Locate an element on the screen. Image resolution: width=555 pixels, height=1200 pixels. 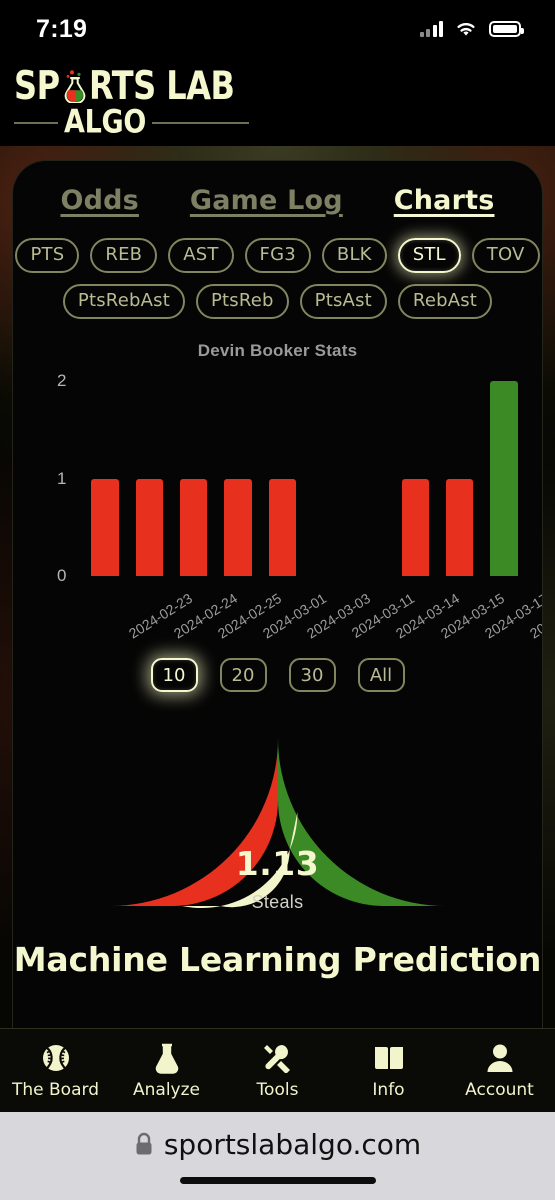
stat-pill-rebast: RebAst is located at coordinates (445, 301).